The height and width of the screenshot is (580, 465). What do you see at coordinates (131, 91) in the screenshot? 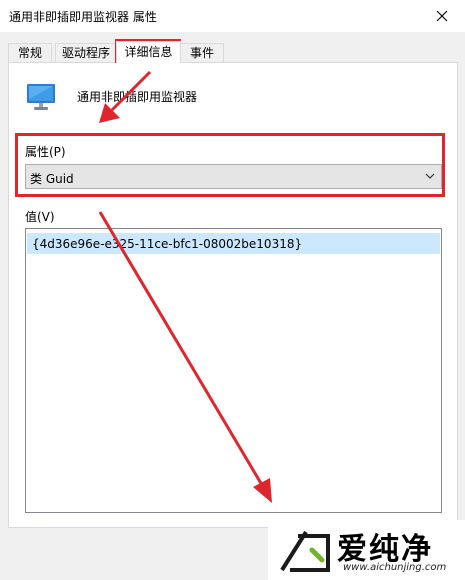
I see `arrow-to-property` at bounding box center [131, 91].